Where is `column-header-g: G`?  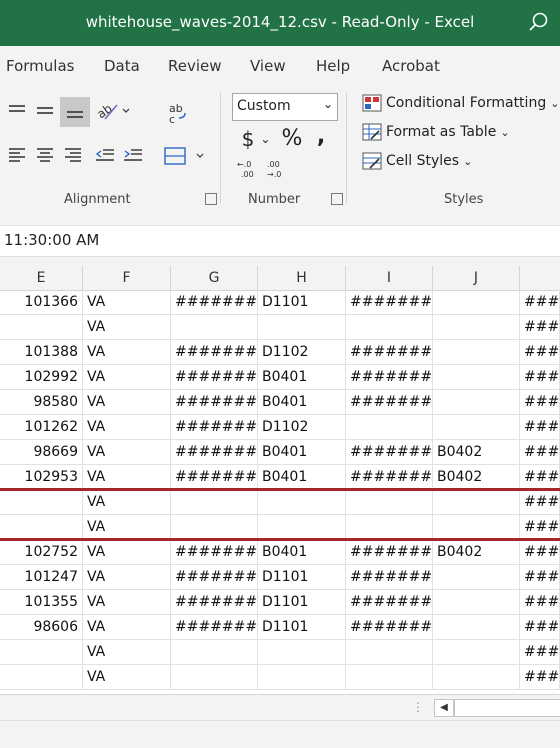 column-header-g: G is located at coordinates (214, 278).